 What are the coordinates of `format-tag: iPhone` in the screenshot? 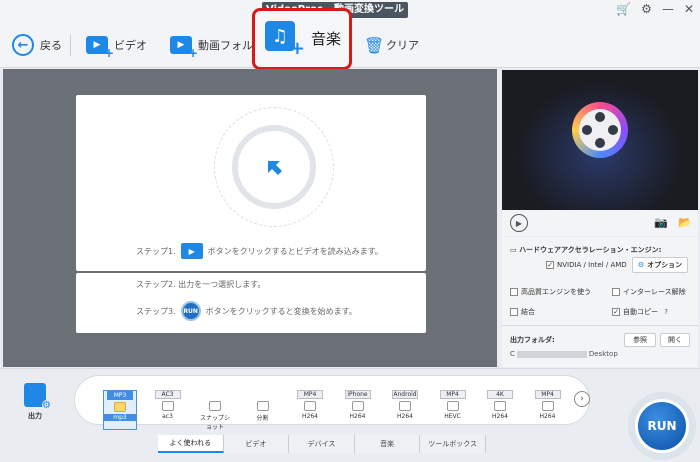 It's located at (357, 394).